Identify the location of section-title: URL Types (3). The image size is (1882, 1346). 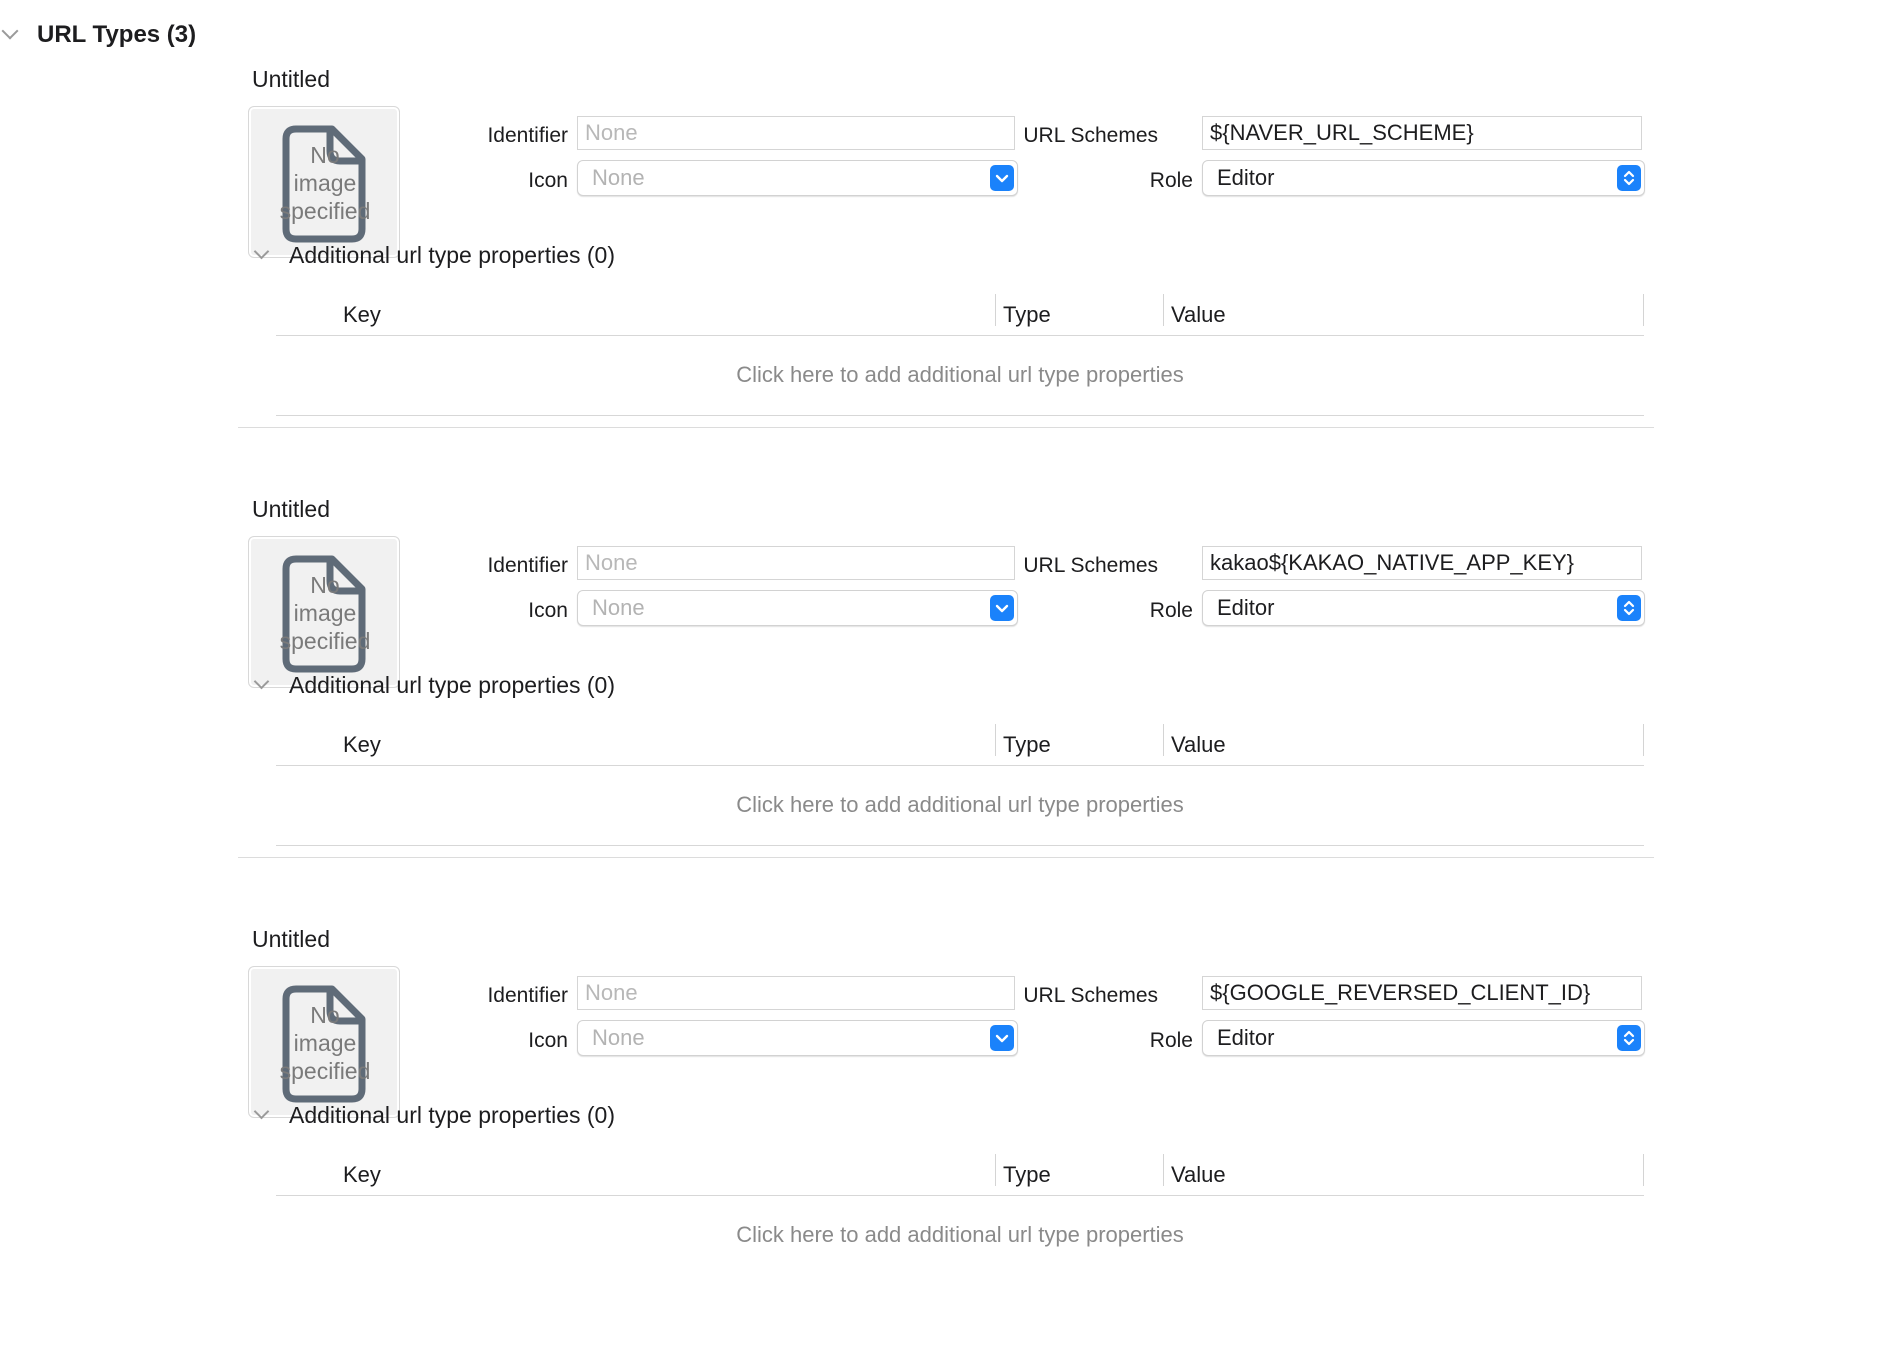
(117, 34).